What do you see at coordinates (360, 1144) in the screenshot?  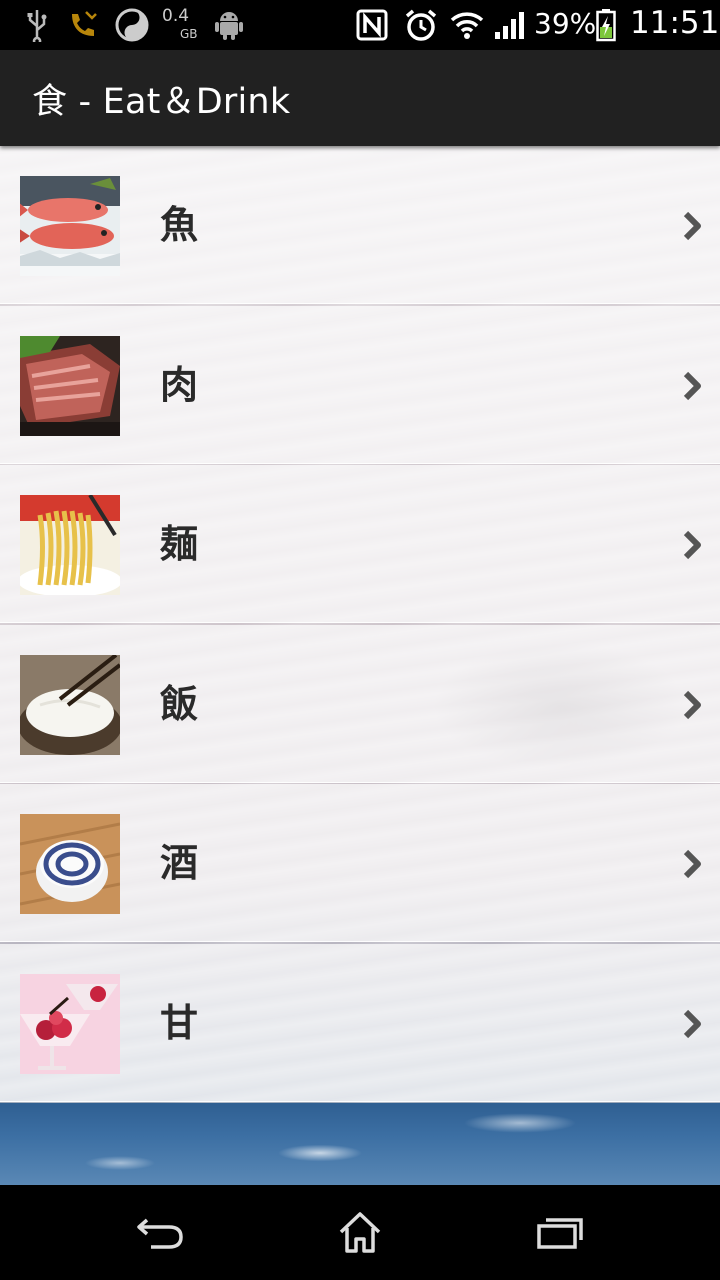 I see `background-image` at bounding box center [360, 1144].